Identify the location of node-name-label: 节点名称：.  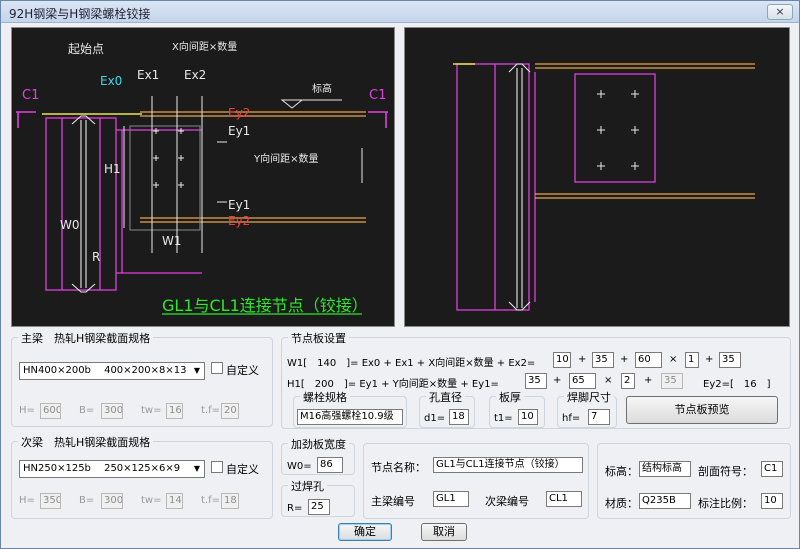
(398, 467).